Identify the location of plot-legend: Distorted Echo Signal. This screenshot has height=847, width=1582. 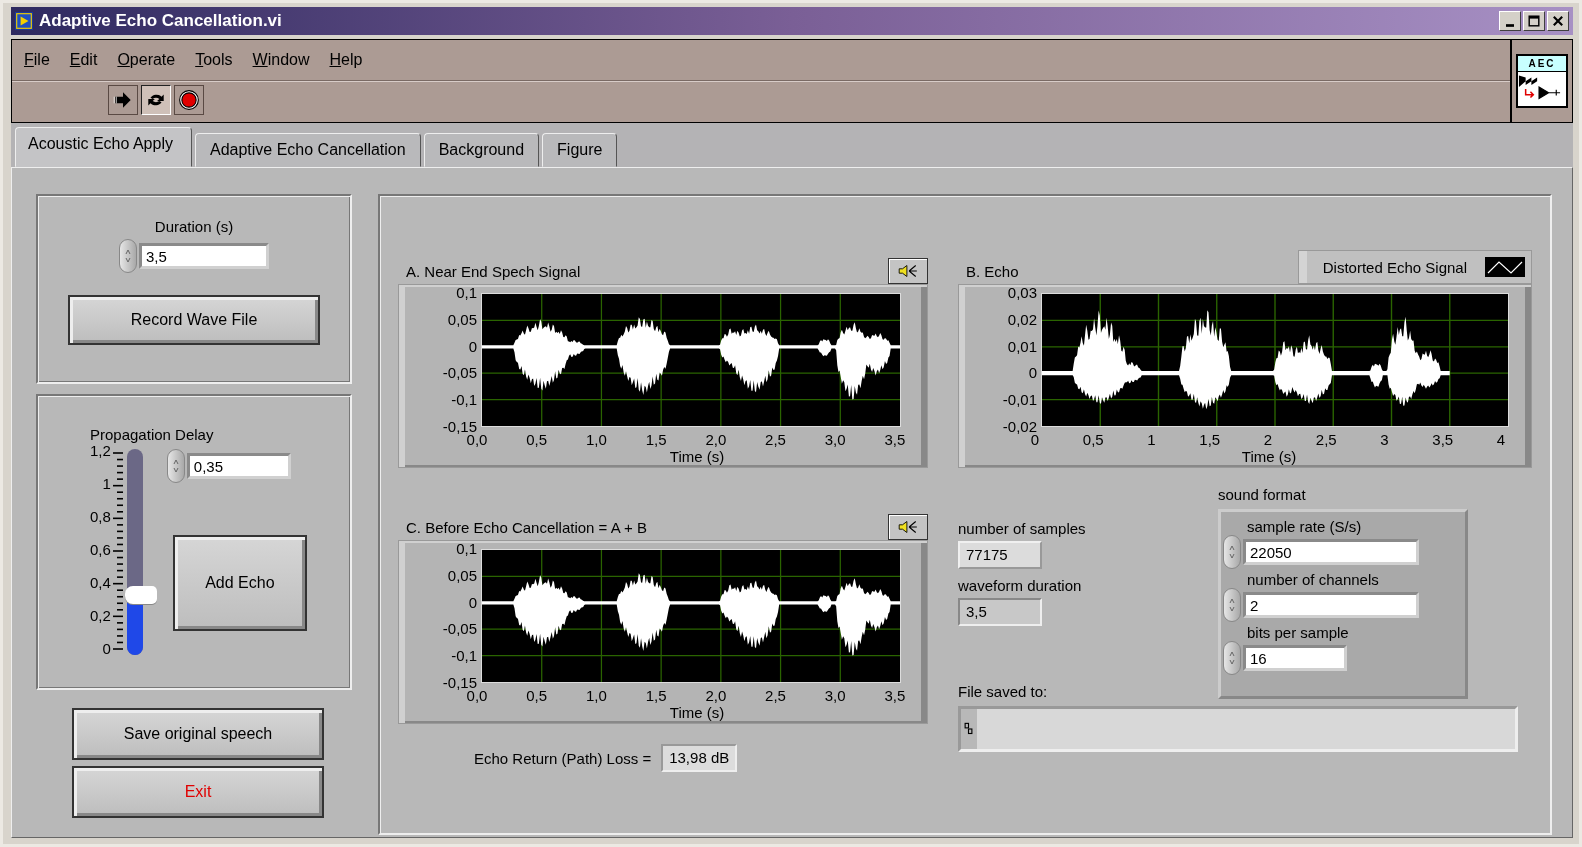
(1414, 267).